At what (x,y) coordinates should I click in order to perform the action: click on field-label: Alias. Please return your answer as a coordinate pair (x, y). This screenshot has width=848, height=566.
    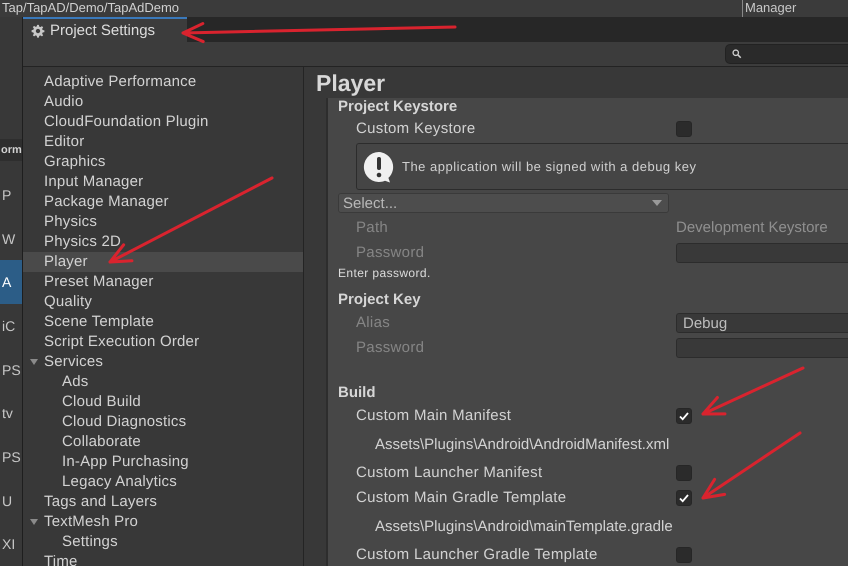
    Looking at the image, I should click on (374, 322).